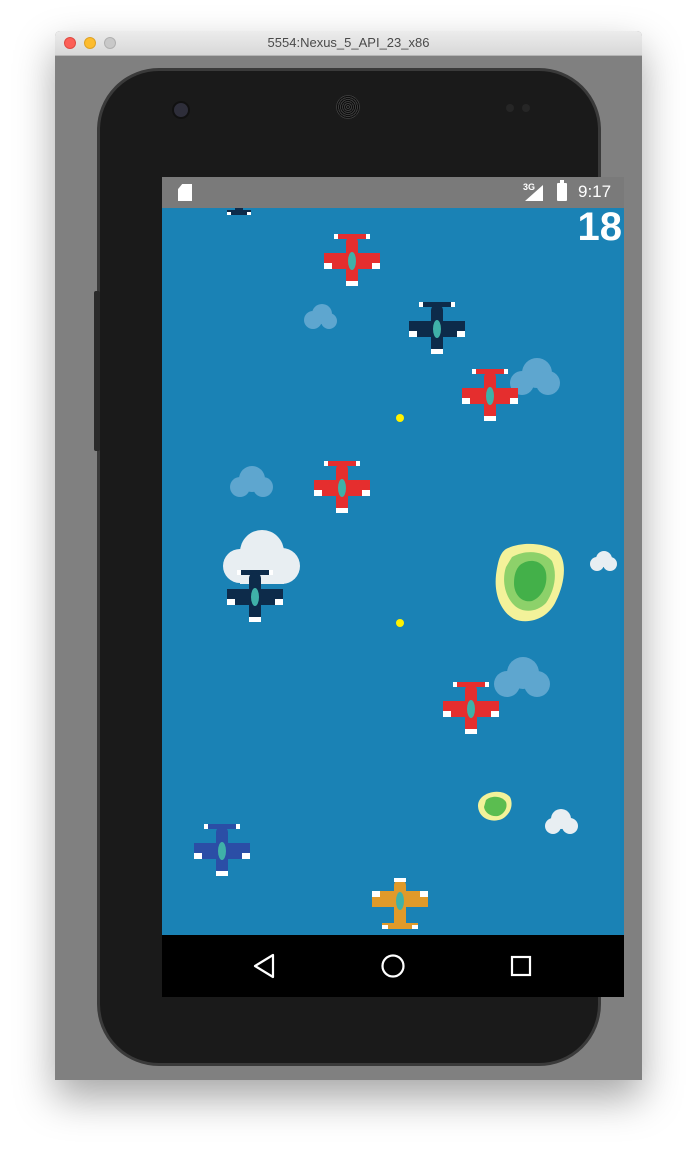  Describe the element at coordinates (534, 193) in the screenshot. I see `signal-icon` at that location.